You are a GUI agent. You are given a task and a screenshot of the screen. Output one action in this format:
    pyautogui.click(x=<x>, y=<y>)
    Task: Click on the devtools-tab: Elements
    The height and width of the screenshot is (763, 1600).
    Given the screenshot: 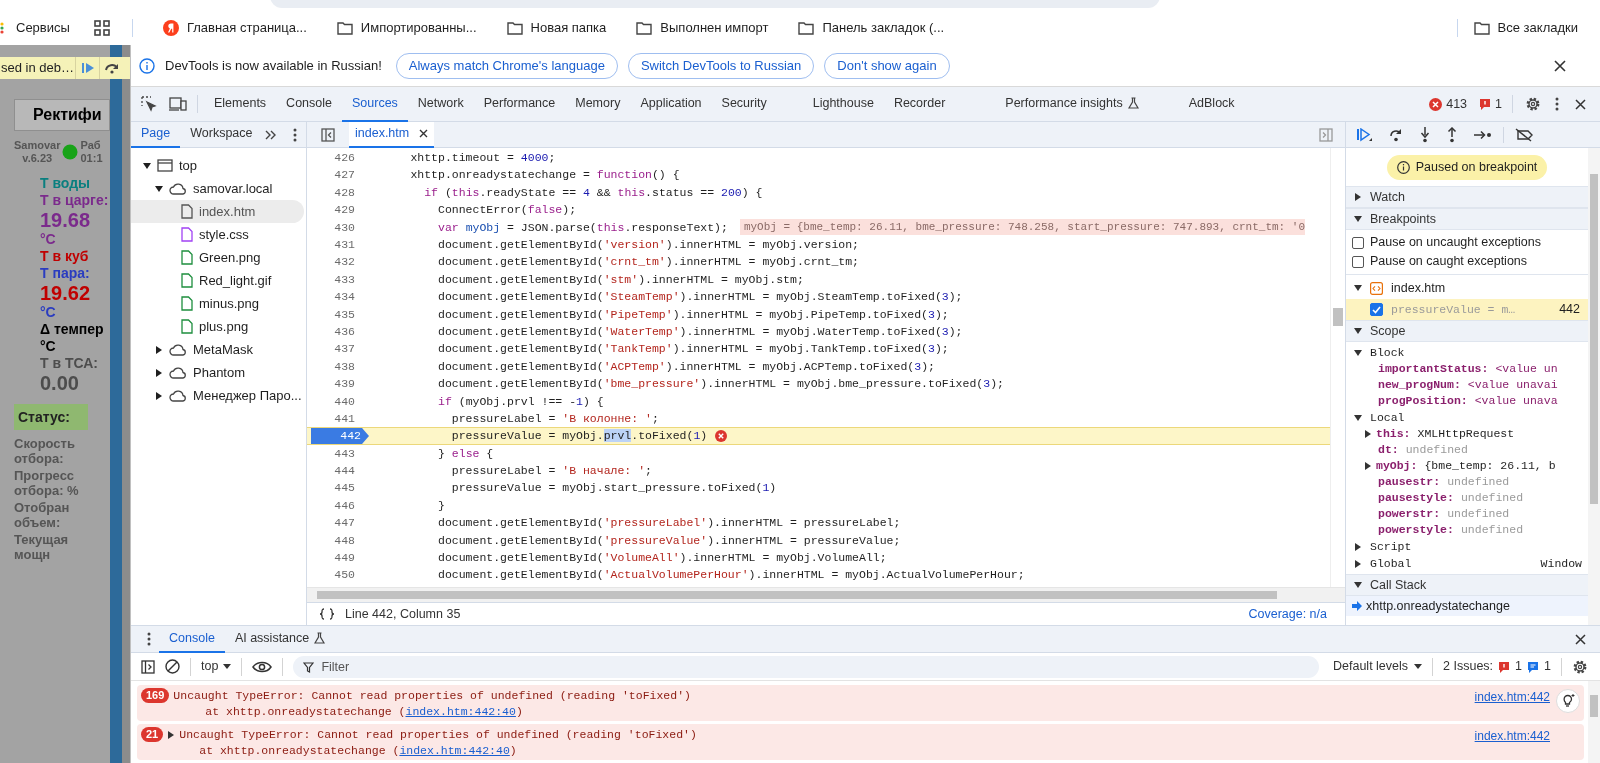 What is the action you would take?
    pyautogui.click(x=240, y=104)
    